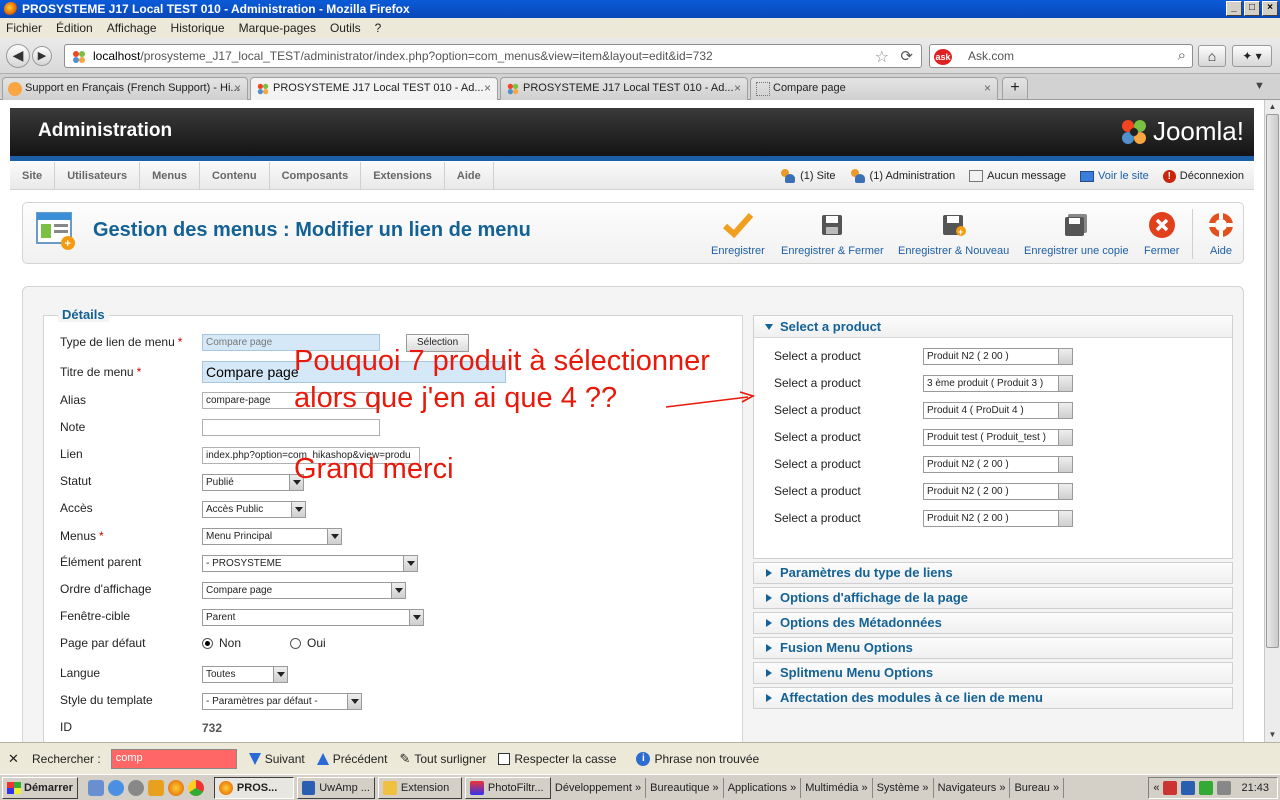 This screenshot has width=1280, height=800. What do you see at coordinates (1015, 88) in the screenshot?
I see `new-tab-button: +` at bounding box center [1015, 88].